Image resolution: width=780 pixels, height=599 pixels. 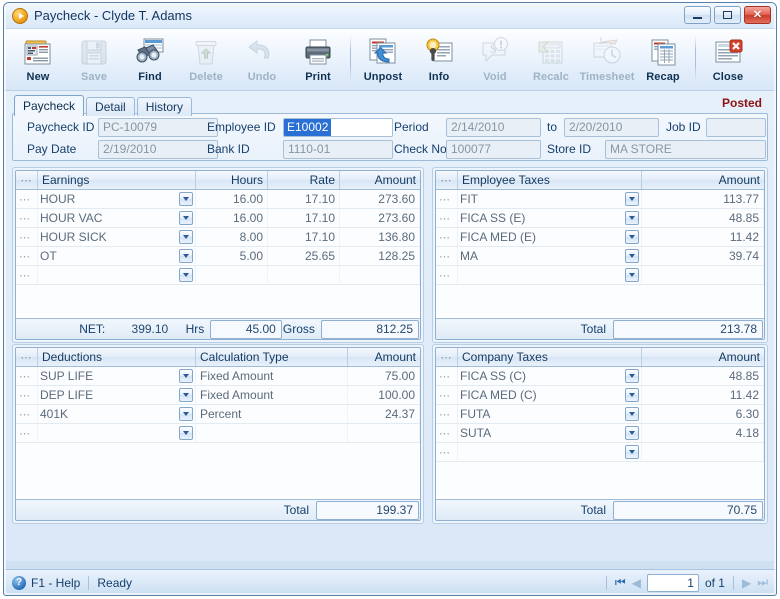 I want to click on page-number-input: 1, so click(x=672, y=582).